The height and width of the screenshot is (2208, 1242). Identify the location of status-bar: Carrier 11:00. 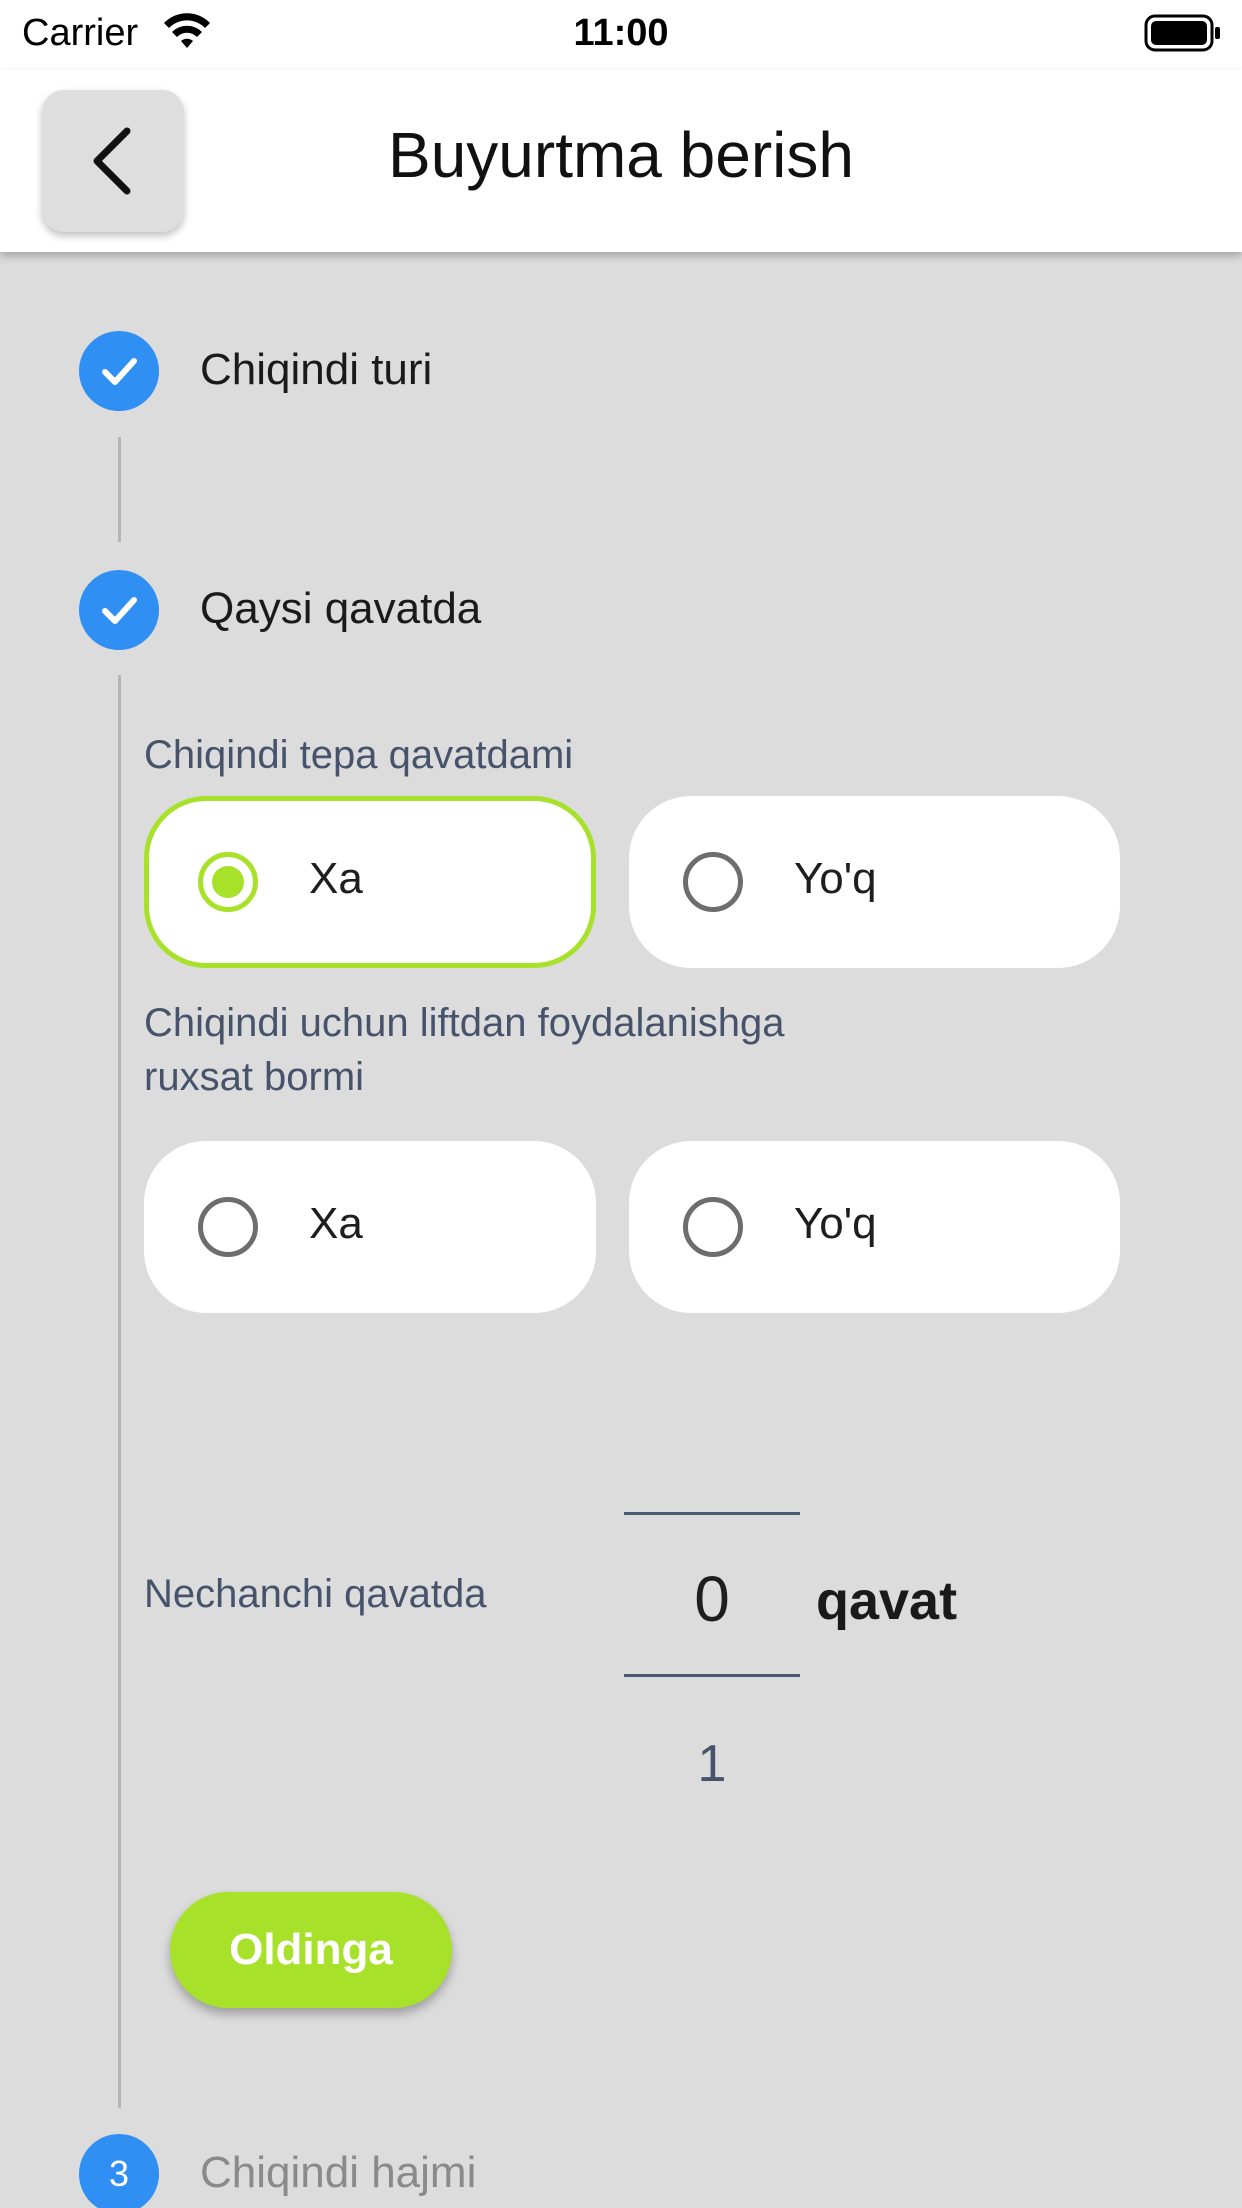
(621, 35).